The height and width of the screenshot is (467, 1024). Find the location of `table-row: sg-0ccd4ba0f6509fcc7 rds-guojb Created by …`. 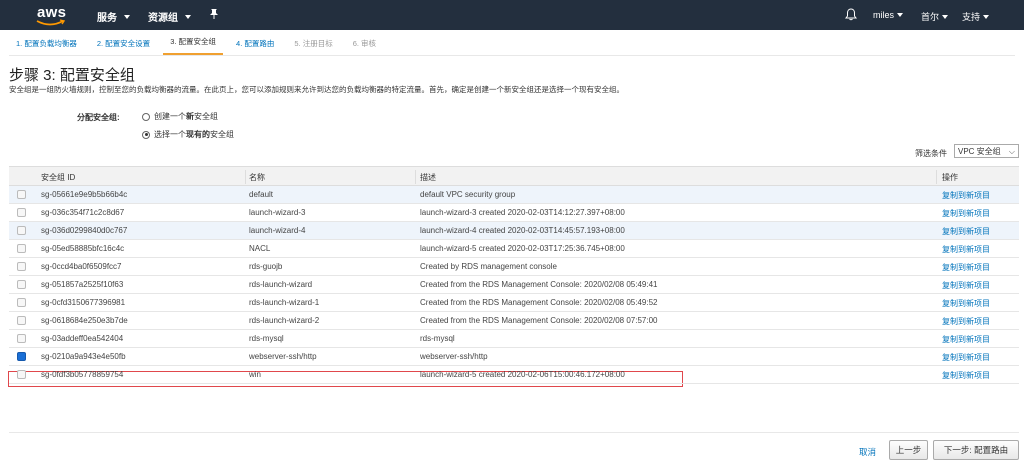

table-row: sg-0ccd4ba0f6509fcc7 rds-guojb Created by … is located at coordinates (514, 267).